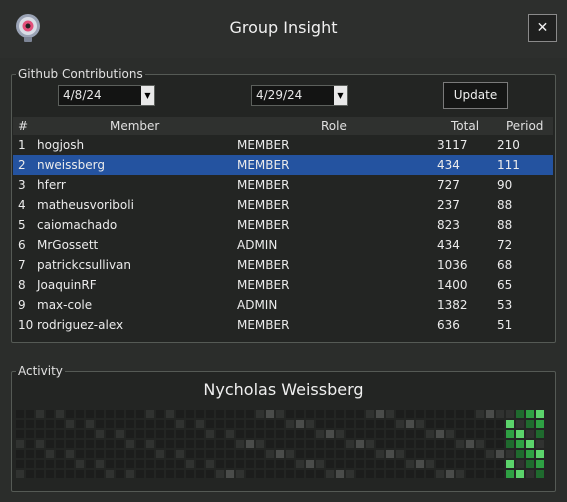  What do you see at coordinates (283, 305) in the screenshot?
I see `table-row: 9 max-cole ADMIN 1382 53` at bounding box center [283, 305].